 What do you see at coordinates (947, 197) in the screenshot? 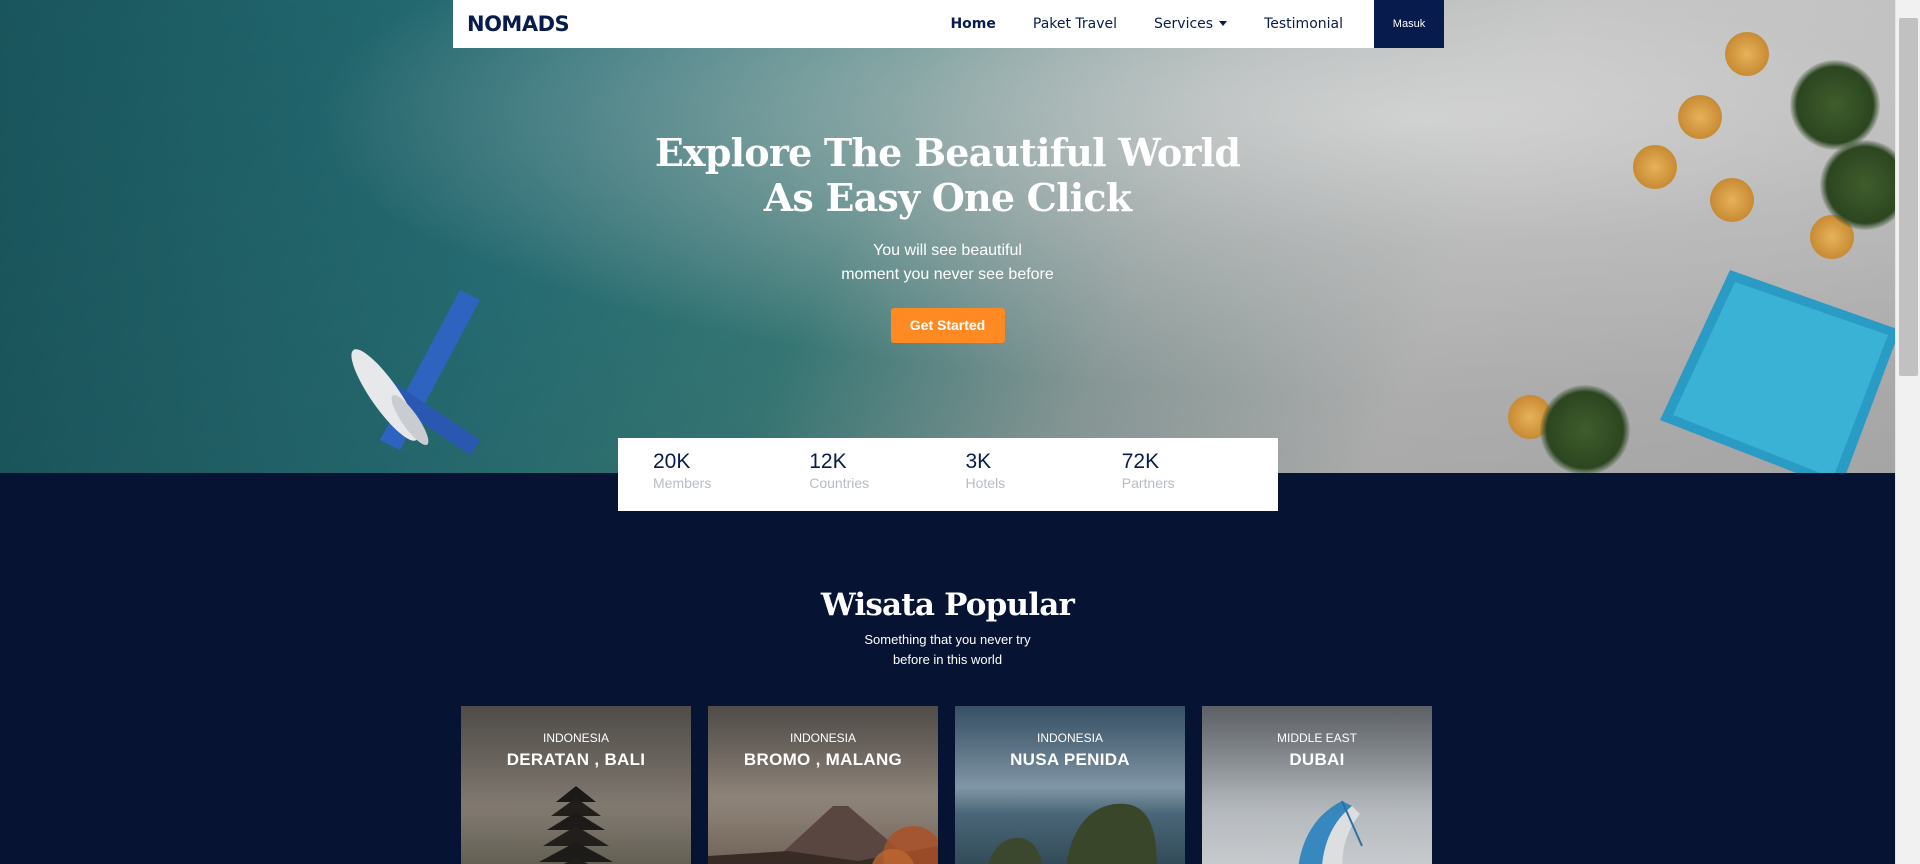
I see `hero-title-line2: As Easy One Click` at bounding box center [947, 197].